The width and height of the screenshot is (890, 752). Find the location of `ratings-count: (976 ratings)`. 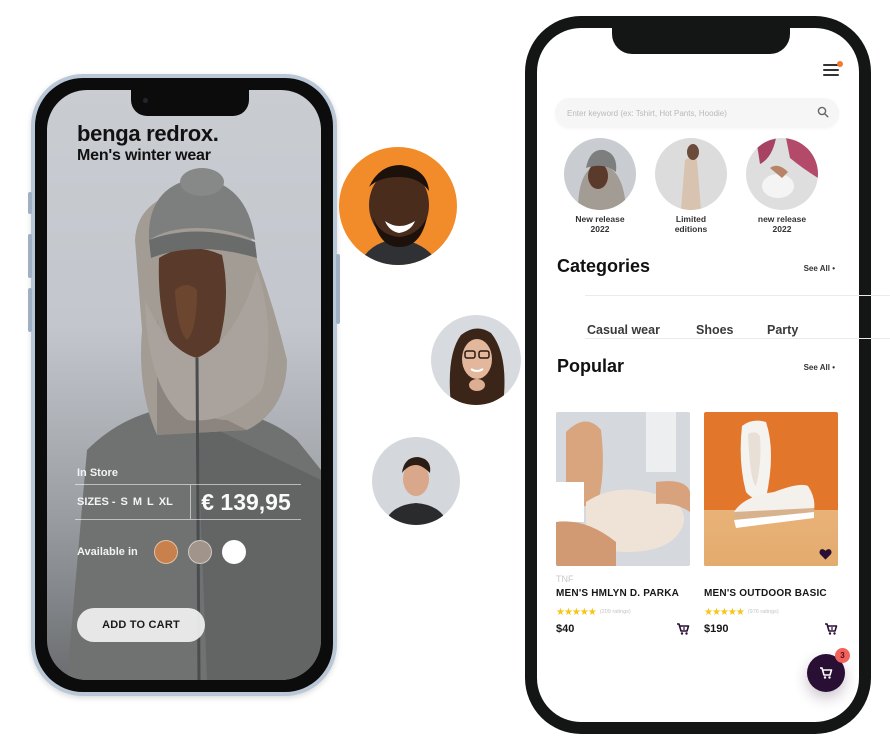

ratings-count: (976 ratings) is located at coordinates (763, 612).